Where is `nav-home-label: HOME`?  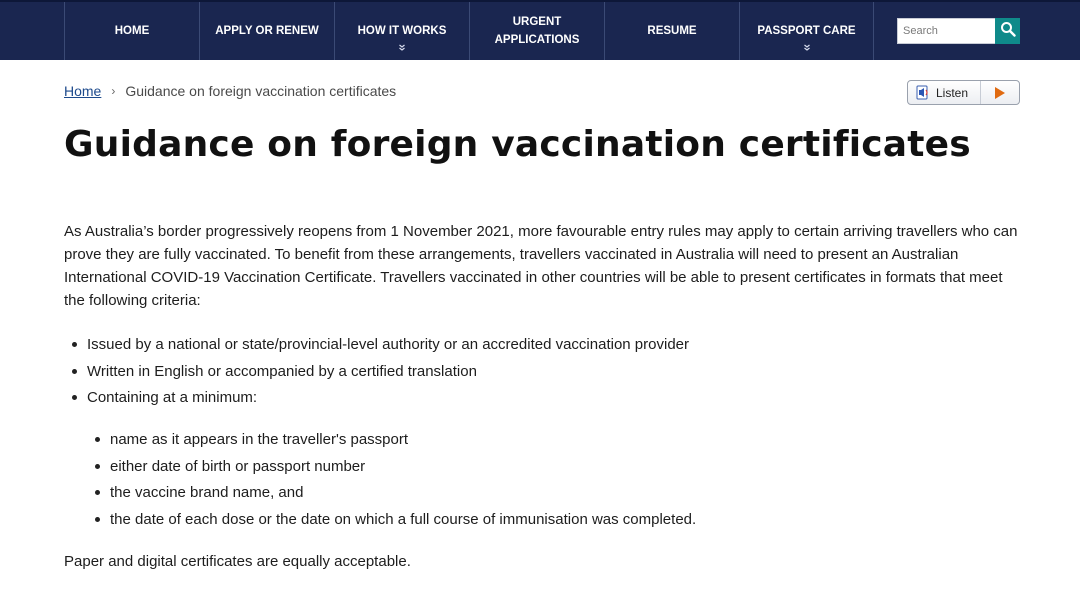
nav-home-label: HOME is located at coordinates (132, 31).